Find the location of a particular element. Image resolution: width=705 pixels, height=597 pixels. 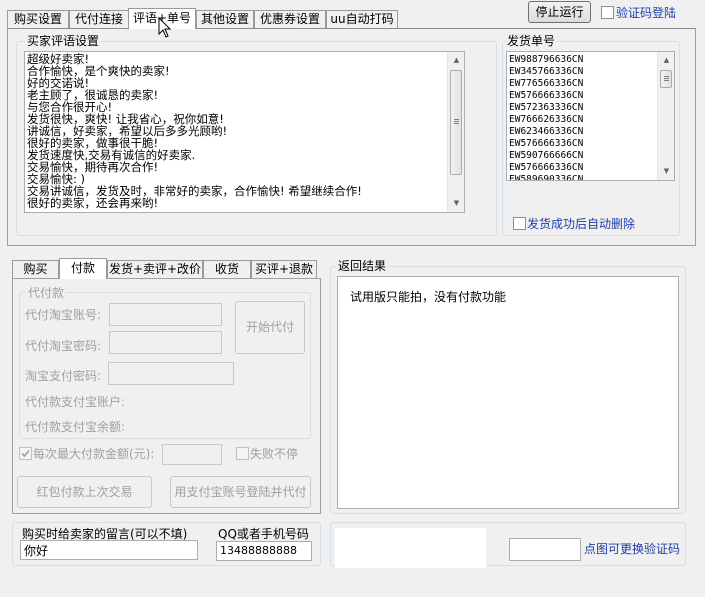

max-amount-label: 每次最大付款金额(元): is located at coordinates (94, 454).